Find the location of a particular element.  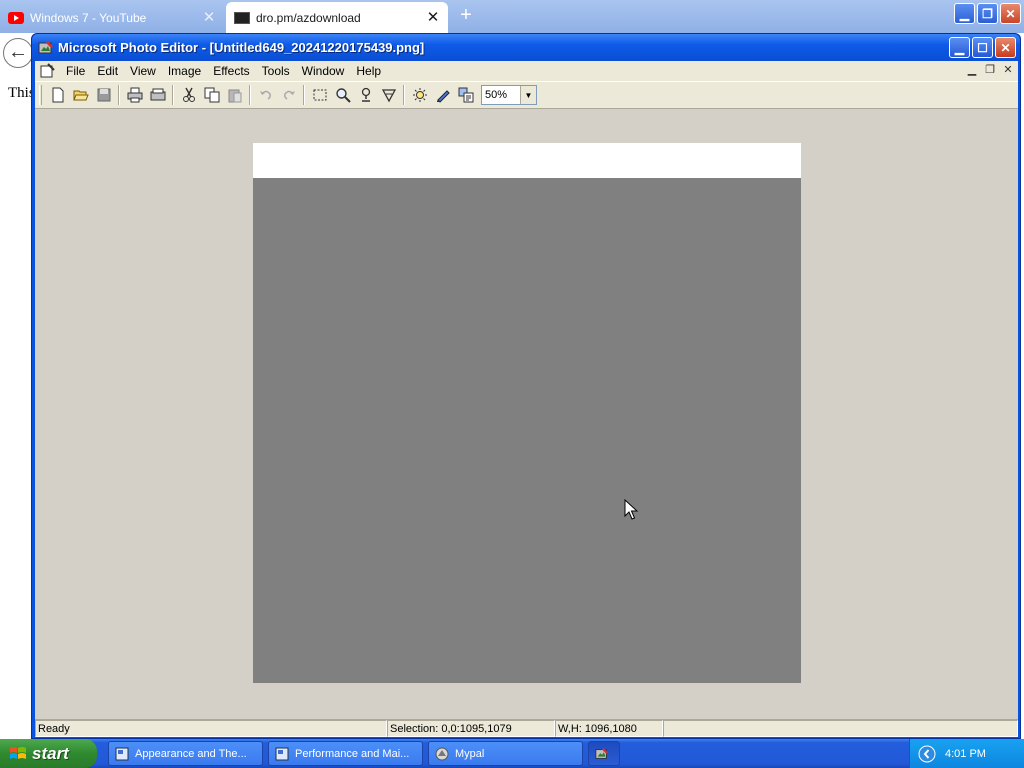

status-empty-pane is located at coordinates (840, 728).